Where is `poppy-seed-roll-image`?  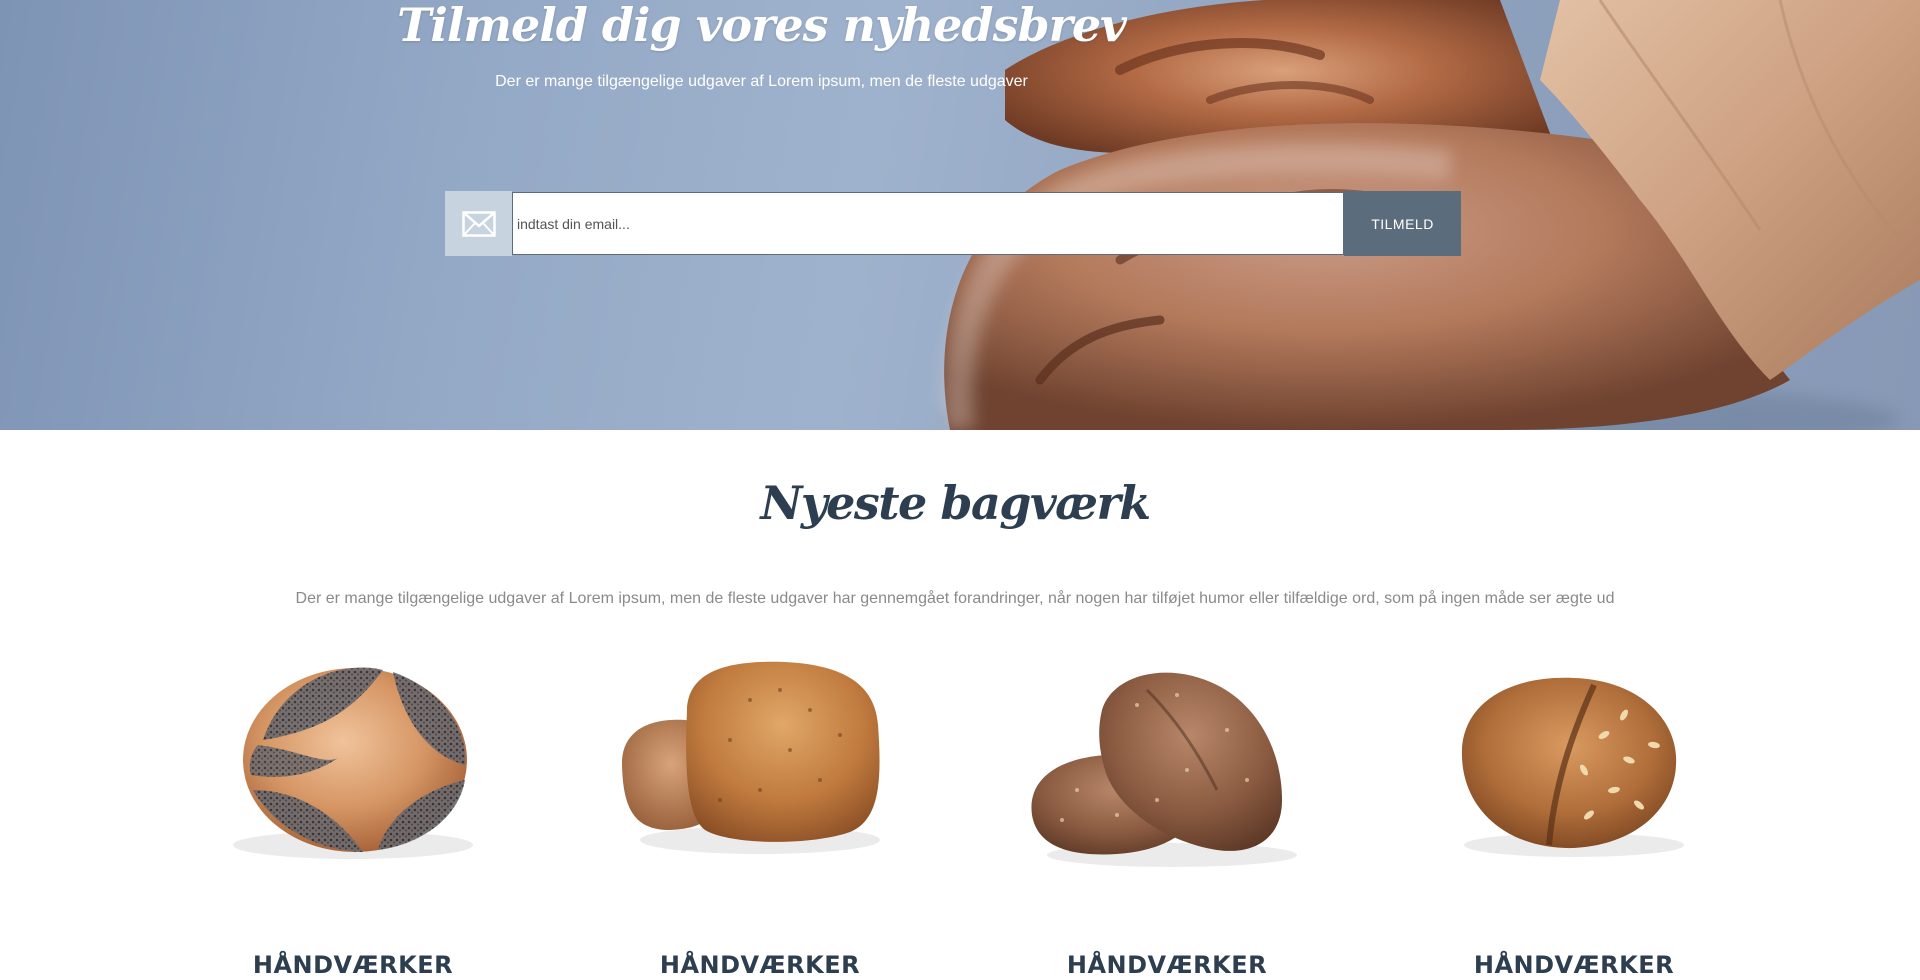 poppy-seed-roll-image is located at coordinates (353, 763).